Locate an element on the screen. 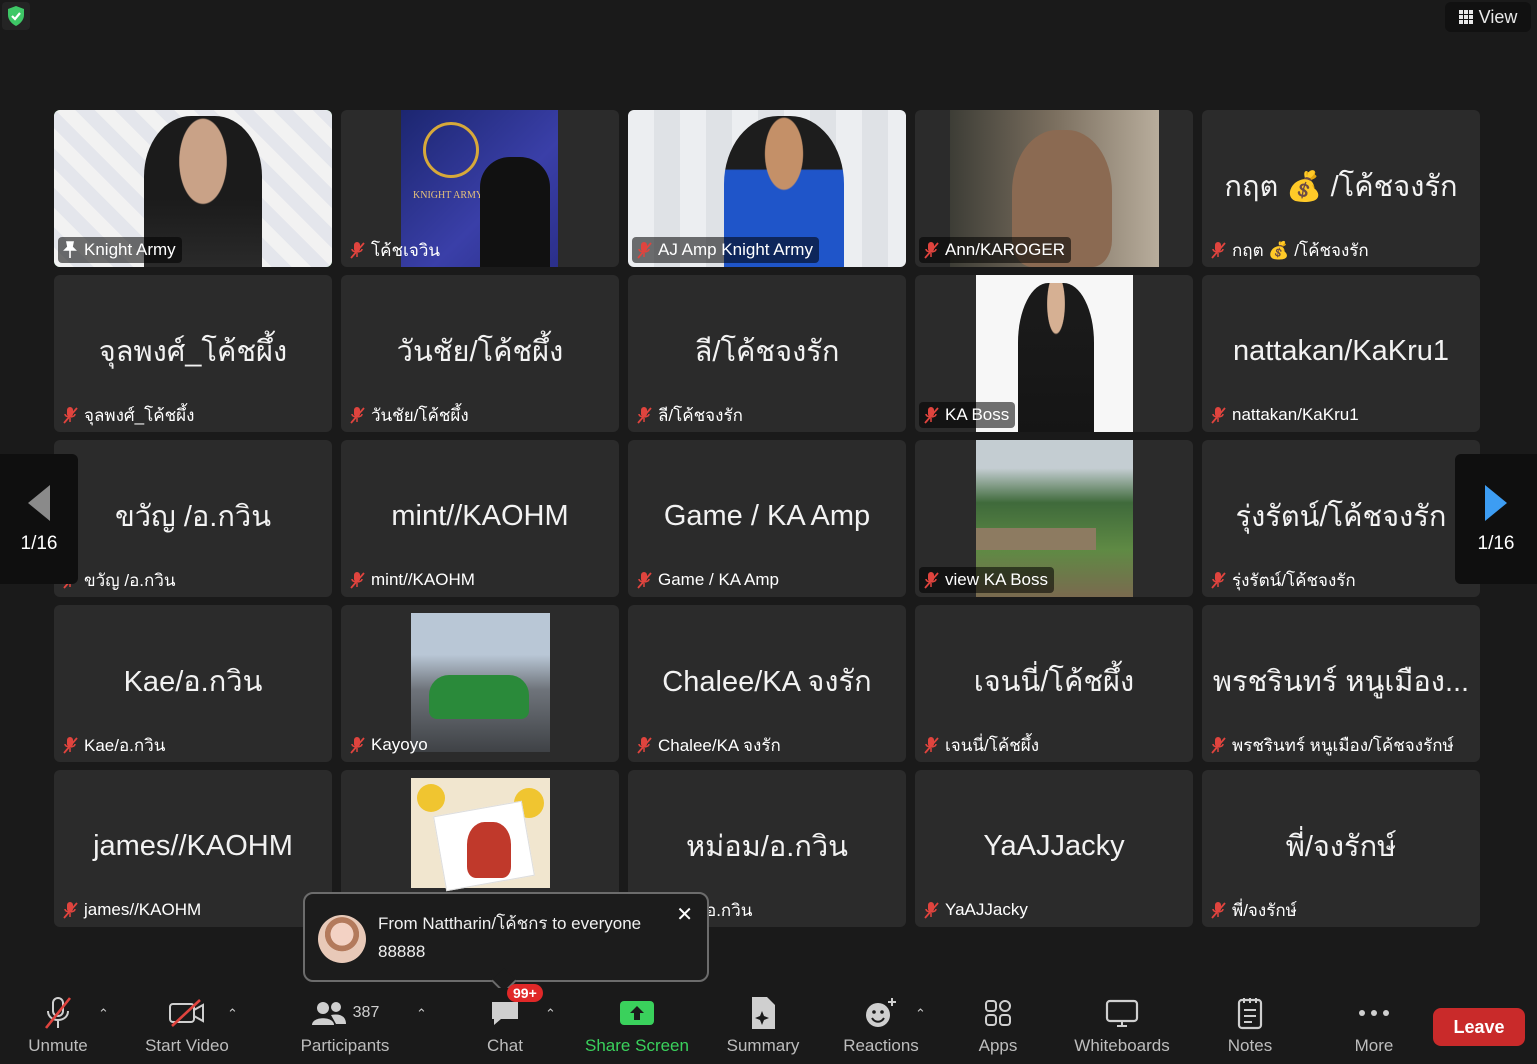  participant-count: 387 is located at coordinates (366, 1012).